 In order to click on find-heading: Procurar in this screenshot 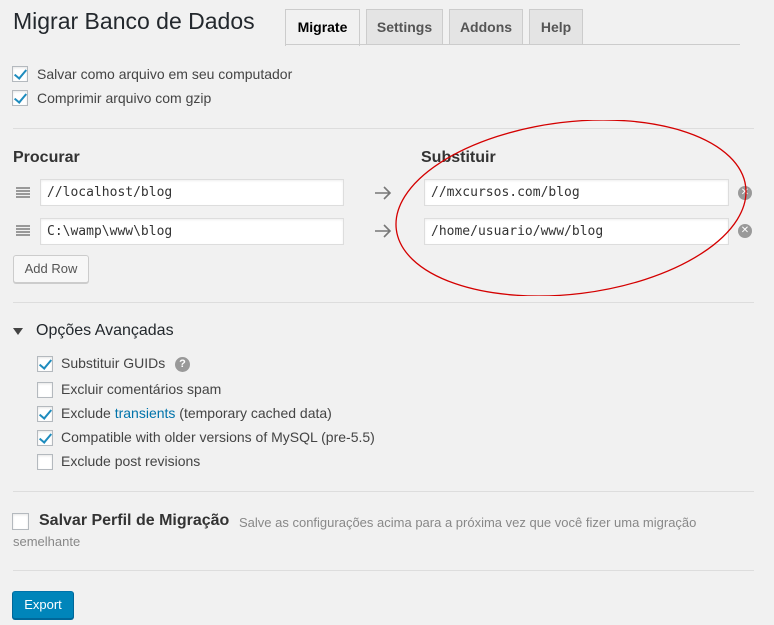, I will do `click(46, 157)`.